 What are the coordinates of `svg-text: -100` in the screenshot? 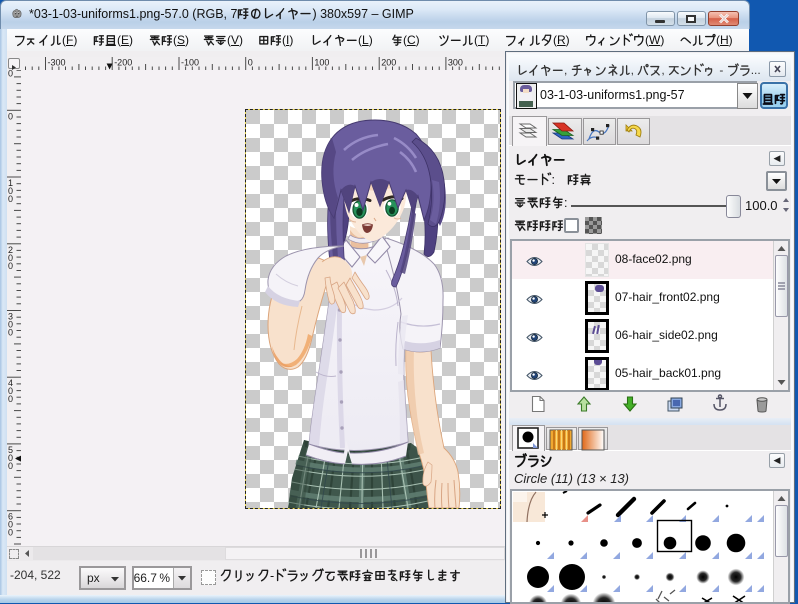 It's located at (190, 63).